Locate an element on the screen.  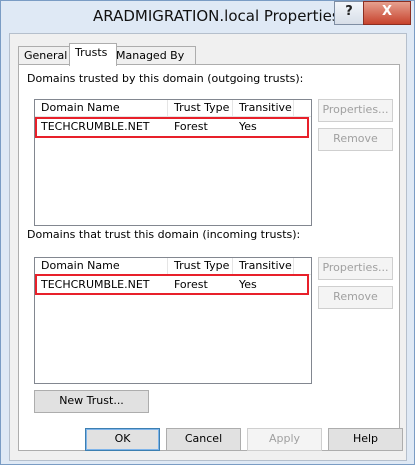
tab-managed-by: Managed By is located at coordinates (153, 55).